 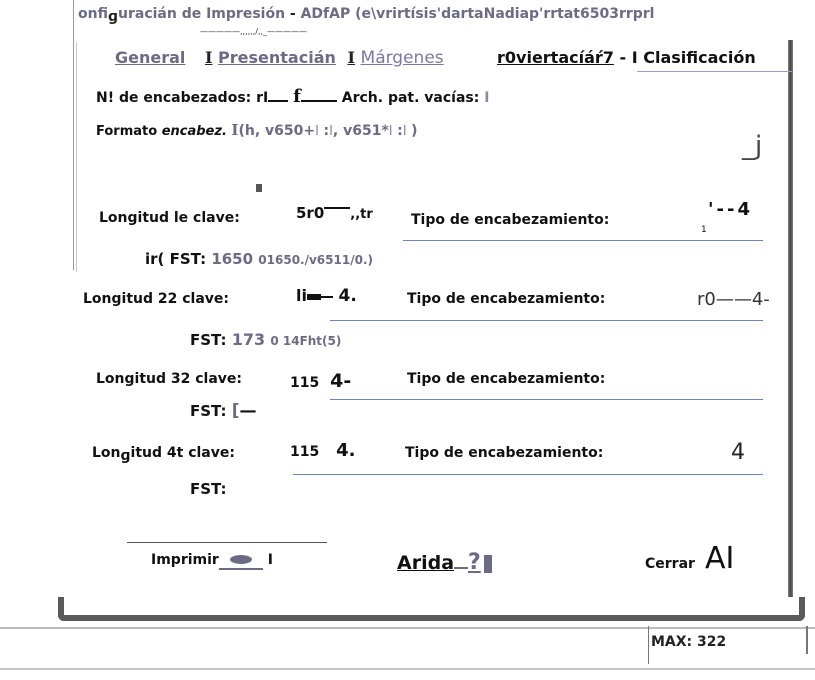 I want to click on key2-fst-expr: 0 14Fht(5), so click(x=305, y=341).